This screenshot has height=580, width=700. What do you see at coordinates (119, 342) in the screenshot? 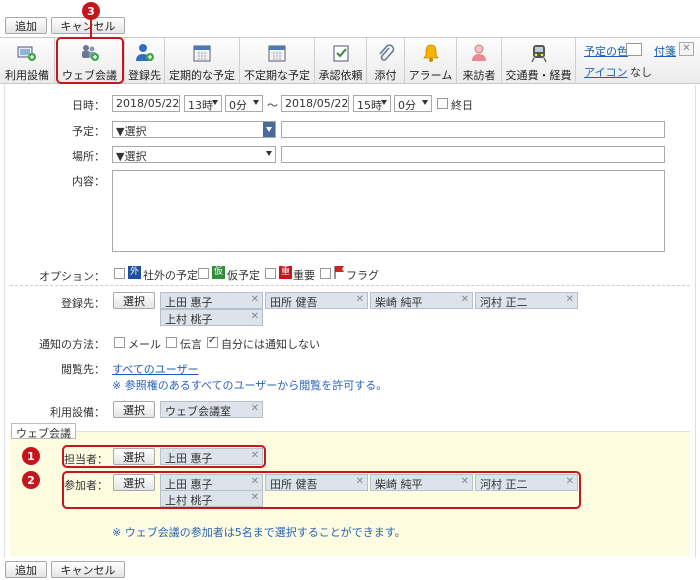
I see `notify-mail-checkbox` at bounding box center [119, 342].